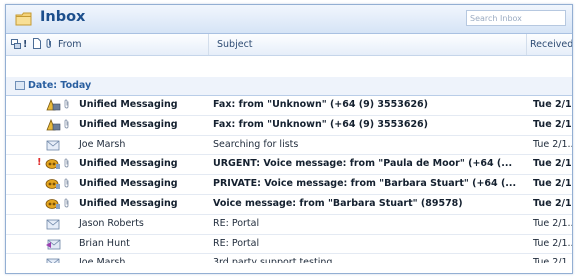 The height and width of the screenshot is (277, 578). Describe the element at coordinates (53, 244) in the screenshot. I see `replied-mail-icon` at that location.